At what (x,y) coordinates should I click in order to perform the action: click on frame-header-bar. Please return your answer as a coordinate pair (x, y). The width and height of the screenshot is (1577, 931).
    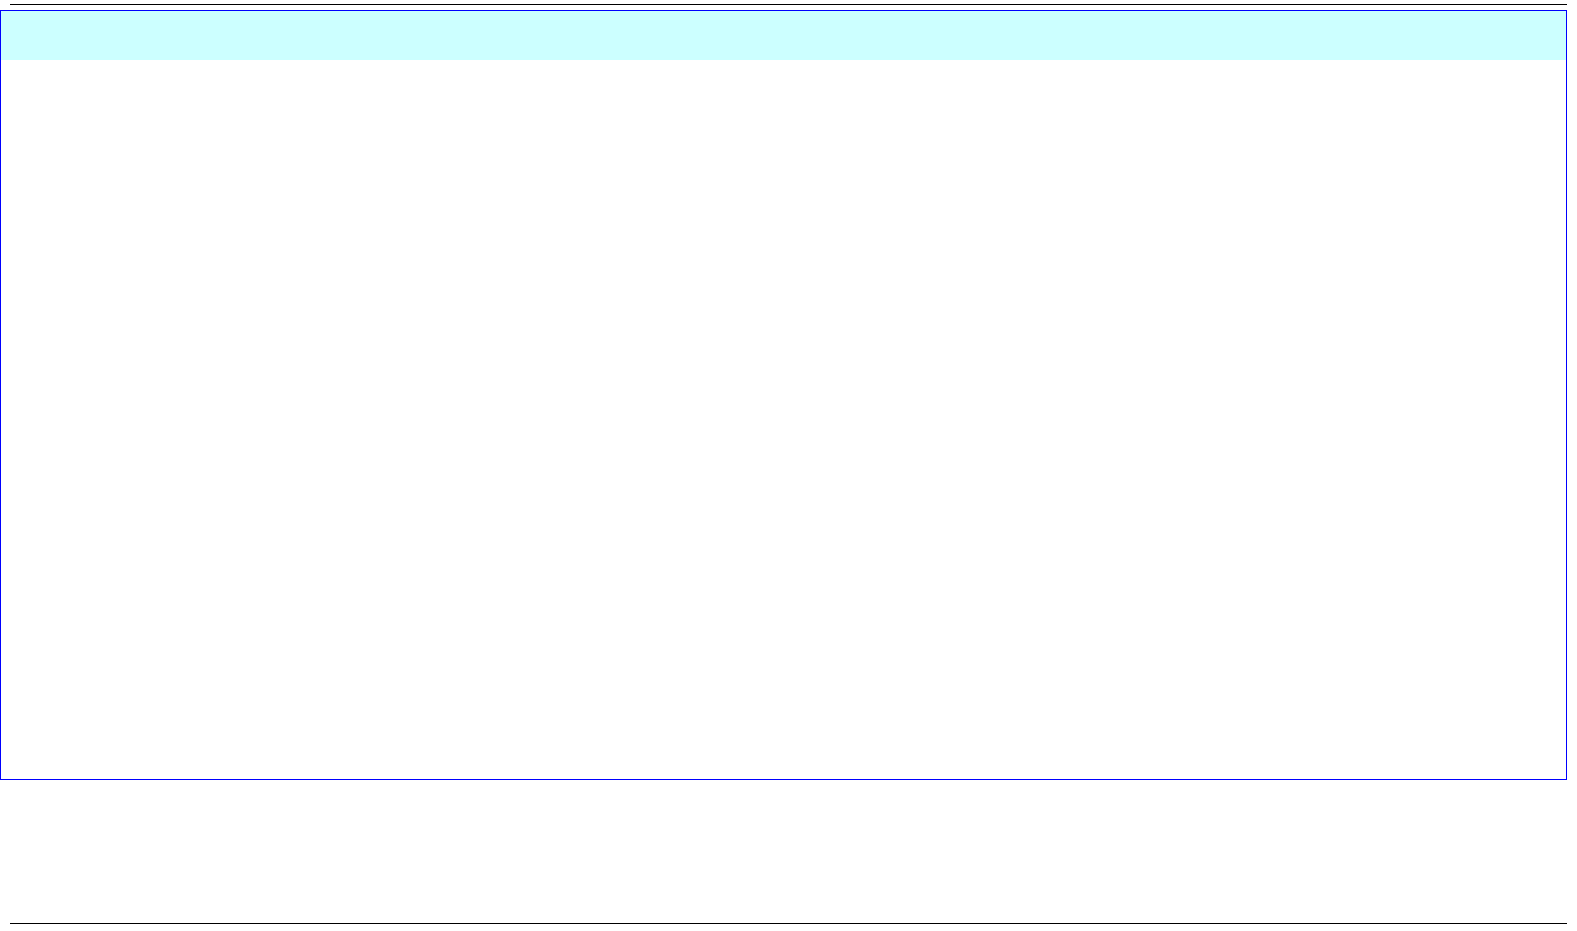
    Looking at the image, I should click on (783, 35).